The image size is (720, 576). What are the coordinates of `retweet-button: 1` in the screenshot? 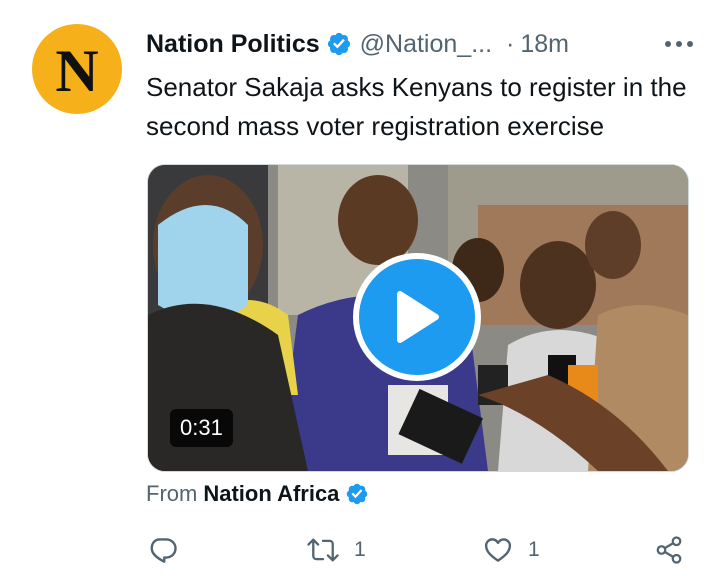 It's located at (336, 550).